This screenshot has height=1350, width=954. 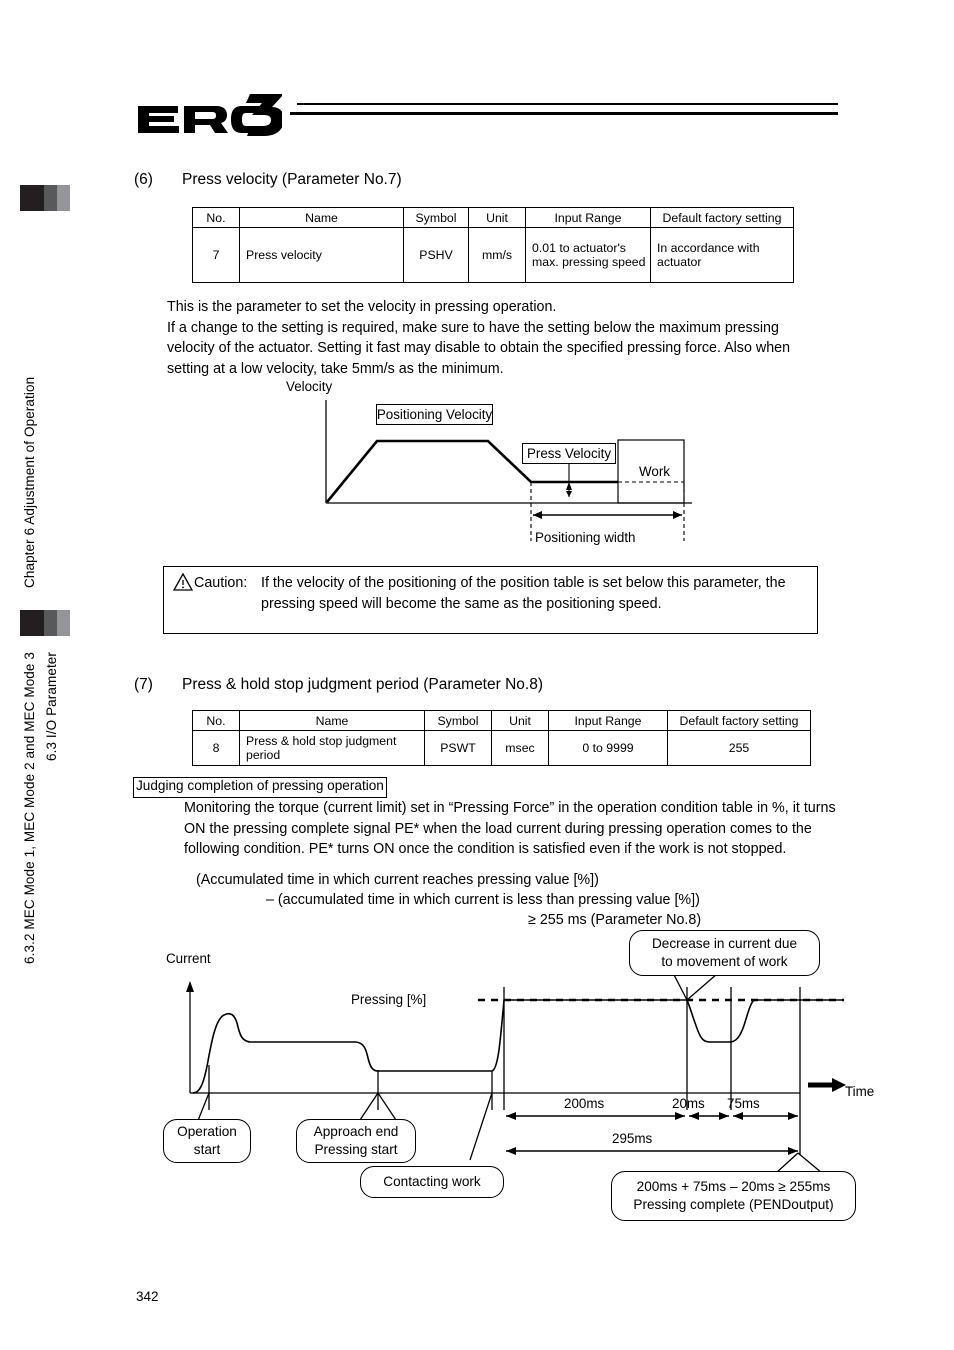 I want to click on judging-completion-heading: Judging completion of pressing operation, so click(x=260, y=787).